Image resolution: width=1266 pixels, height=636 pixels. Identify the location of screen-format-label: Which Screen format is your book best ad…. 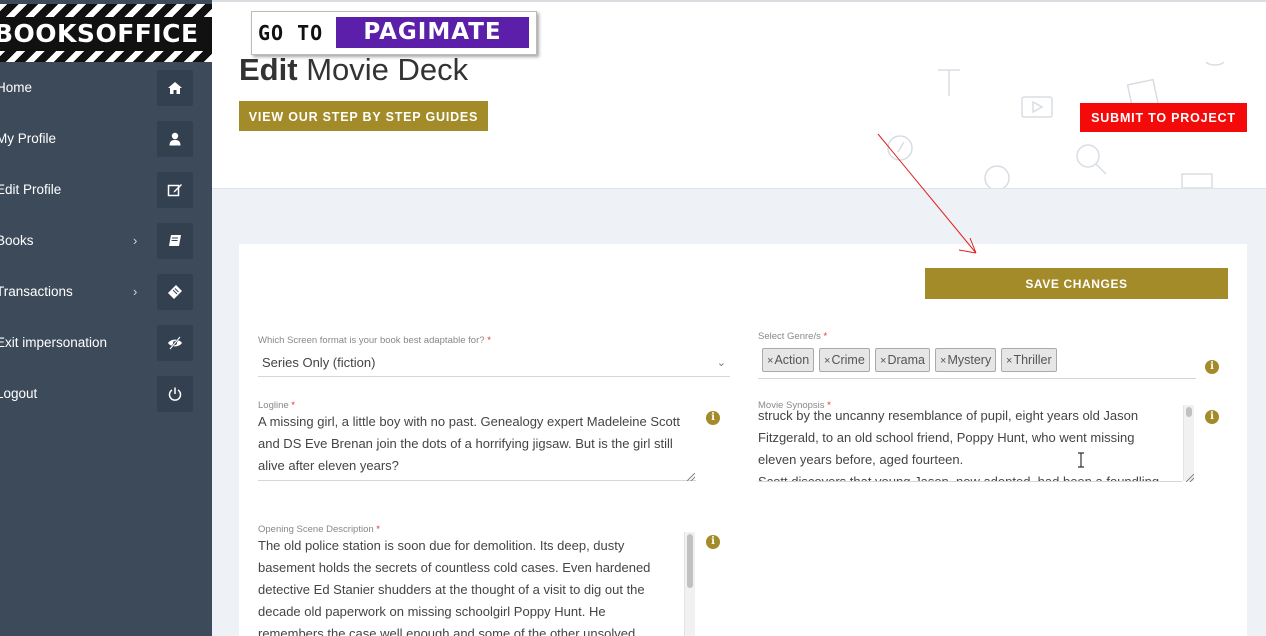
(374, 340).